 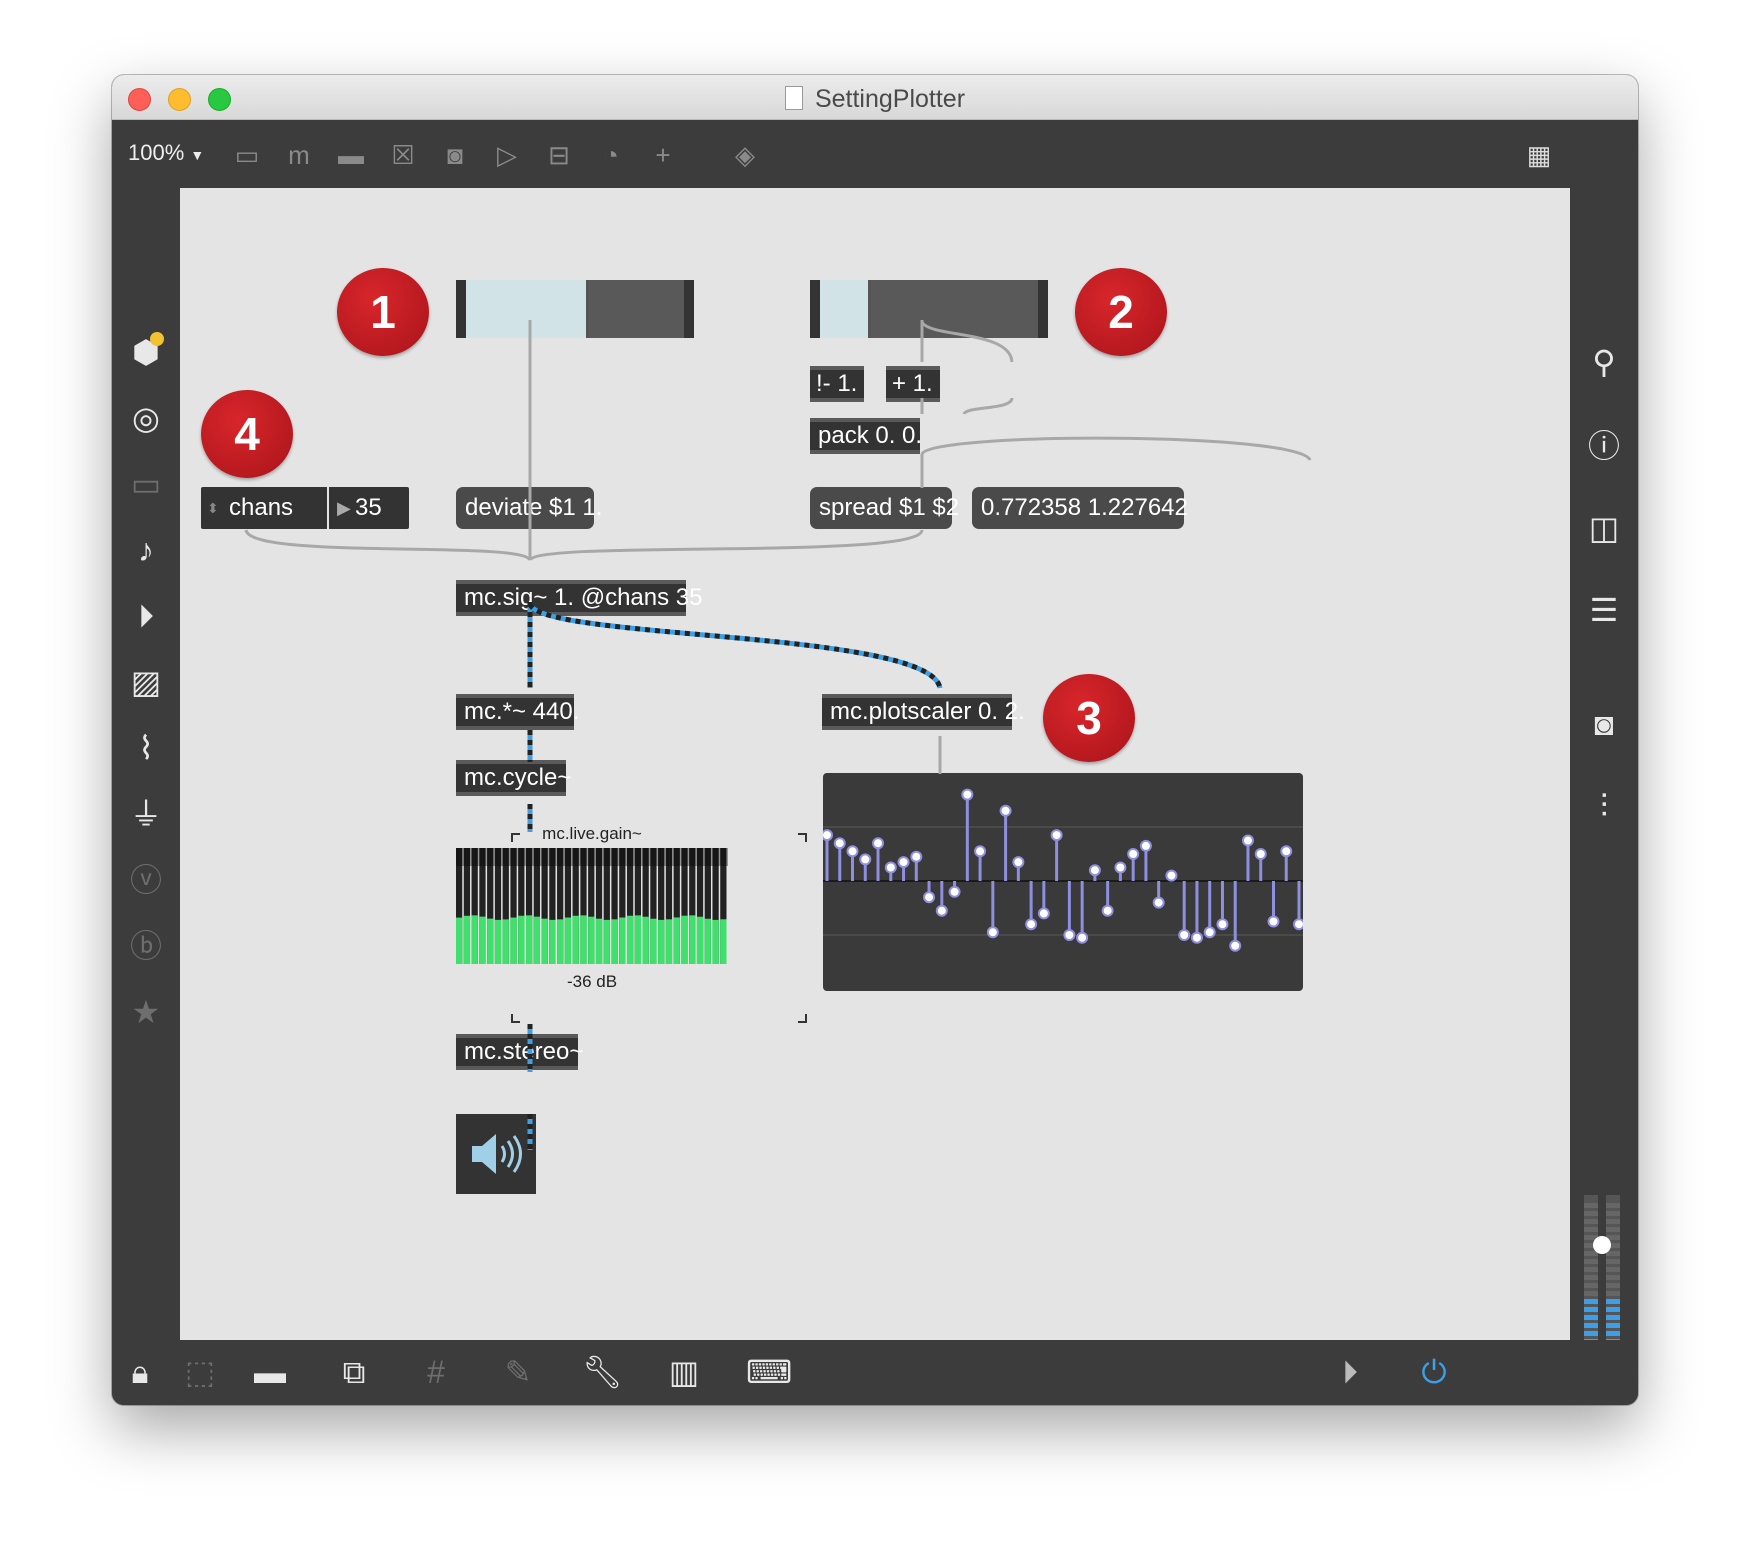 What do you see at coordinates (559, 155) in the screenshot?
I see `slider-icon: ⊟` at bounding box center [559, 155].